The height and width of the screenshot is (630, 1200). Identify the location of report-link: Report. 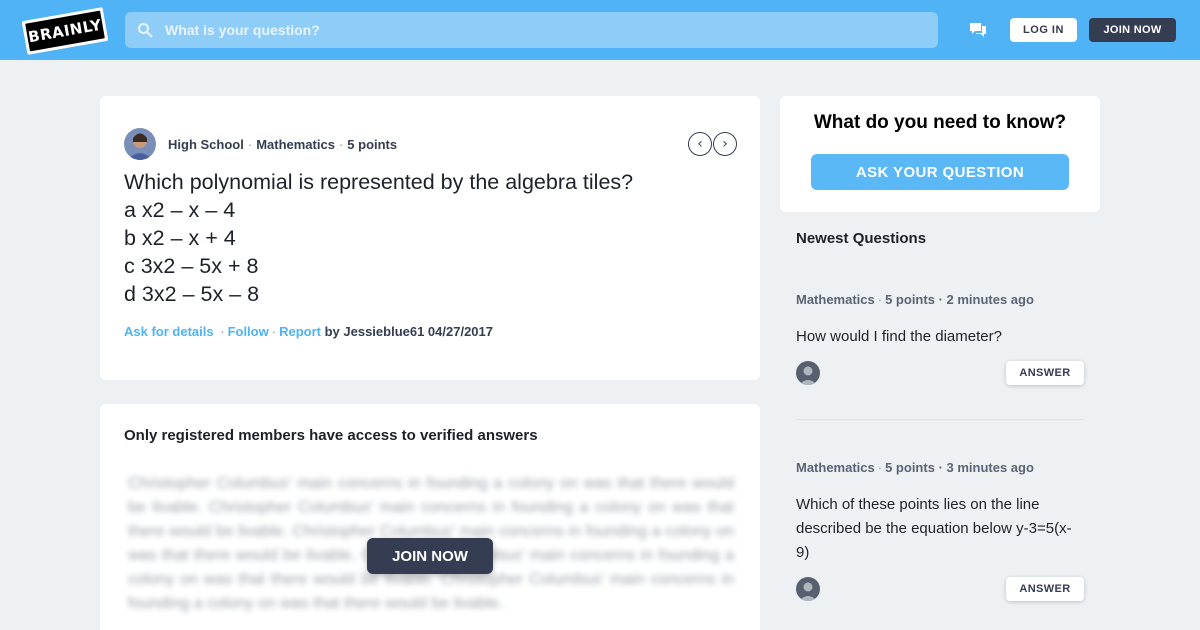
(300, 331).